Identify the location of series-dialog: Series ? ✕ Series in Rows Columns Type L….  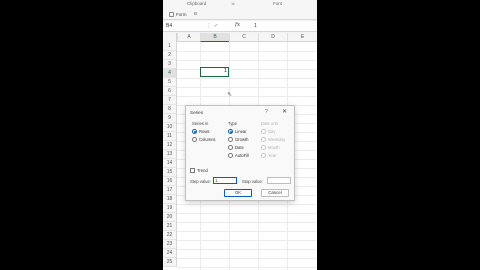
(240, 153).